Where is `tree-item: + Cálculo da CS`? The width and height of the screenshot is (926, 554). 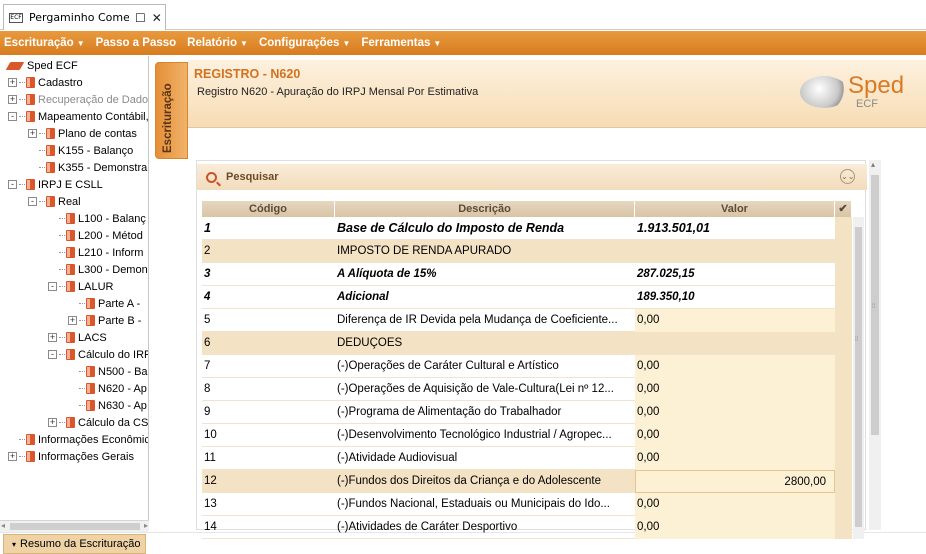 tree-item: + Cálculo da CS is located at coordinates (98, 422).